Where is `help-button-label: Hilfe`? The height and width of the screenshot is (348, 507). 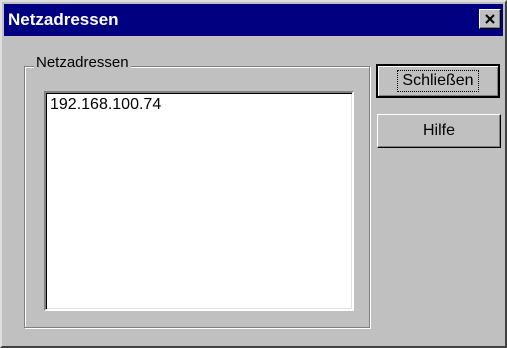
help-button-label: Hilfe is located at coordinates (438, 130).